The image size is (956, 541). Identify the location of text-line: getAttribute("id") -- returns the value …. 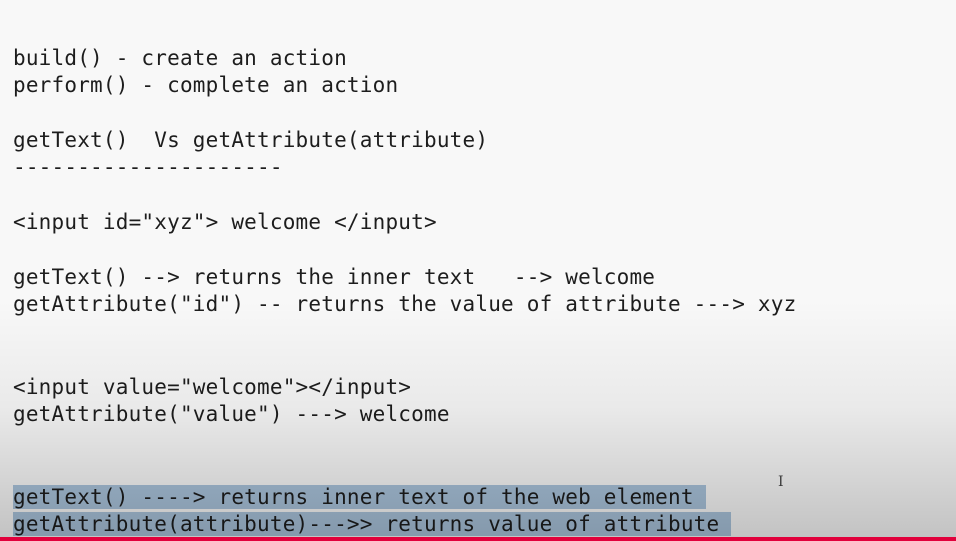
(405, 304).